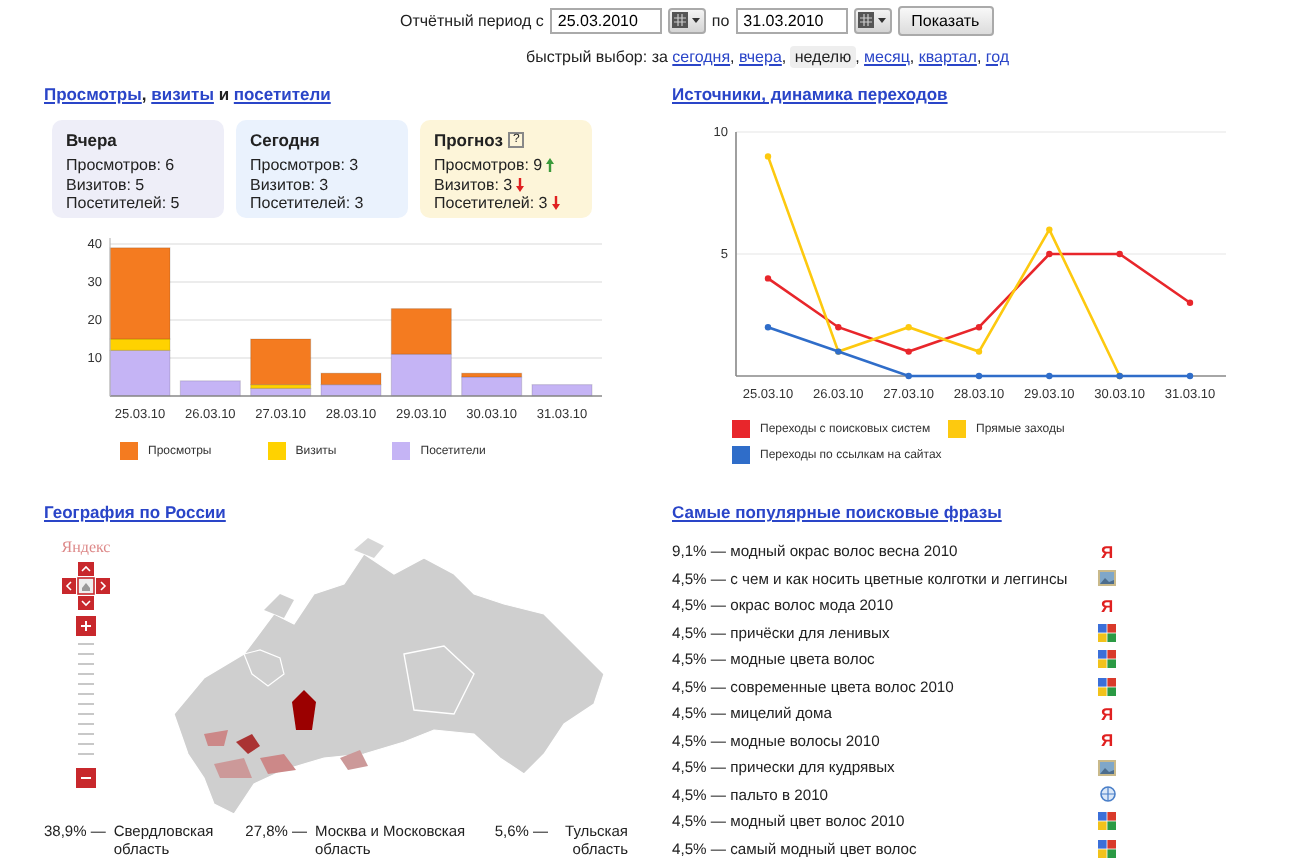 The width and height of the screenshot is (1300, 866). I want to click on stat-line: Посетителей: 5, so click(123, 203).